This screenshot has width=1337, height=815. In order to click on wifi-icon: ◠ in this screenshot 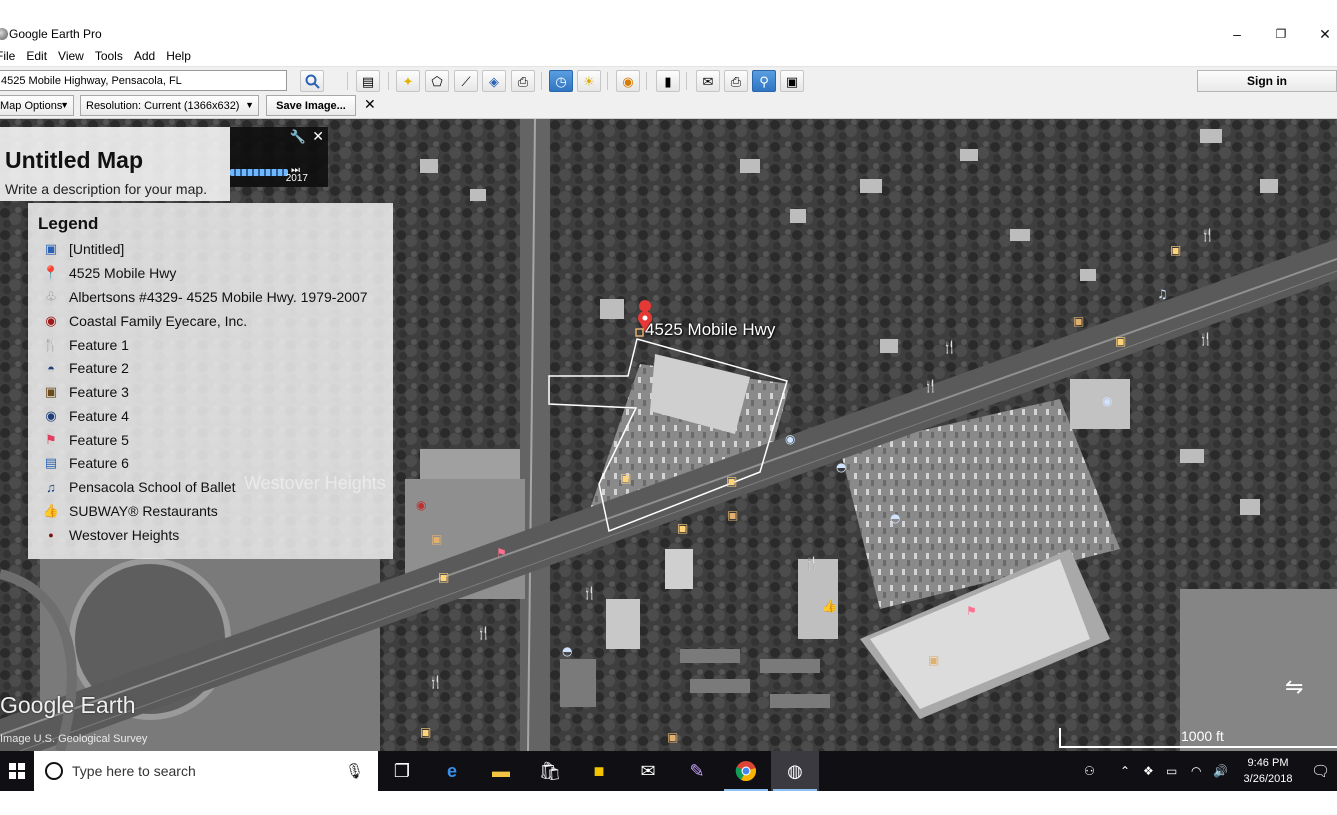, I will do `click(1196, 771)`.